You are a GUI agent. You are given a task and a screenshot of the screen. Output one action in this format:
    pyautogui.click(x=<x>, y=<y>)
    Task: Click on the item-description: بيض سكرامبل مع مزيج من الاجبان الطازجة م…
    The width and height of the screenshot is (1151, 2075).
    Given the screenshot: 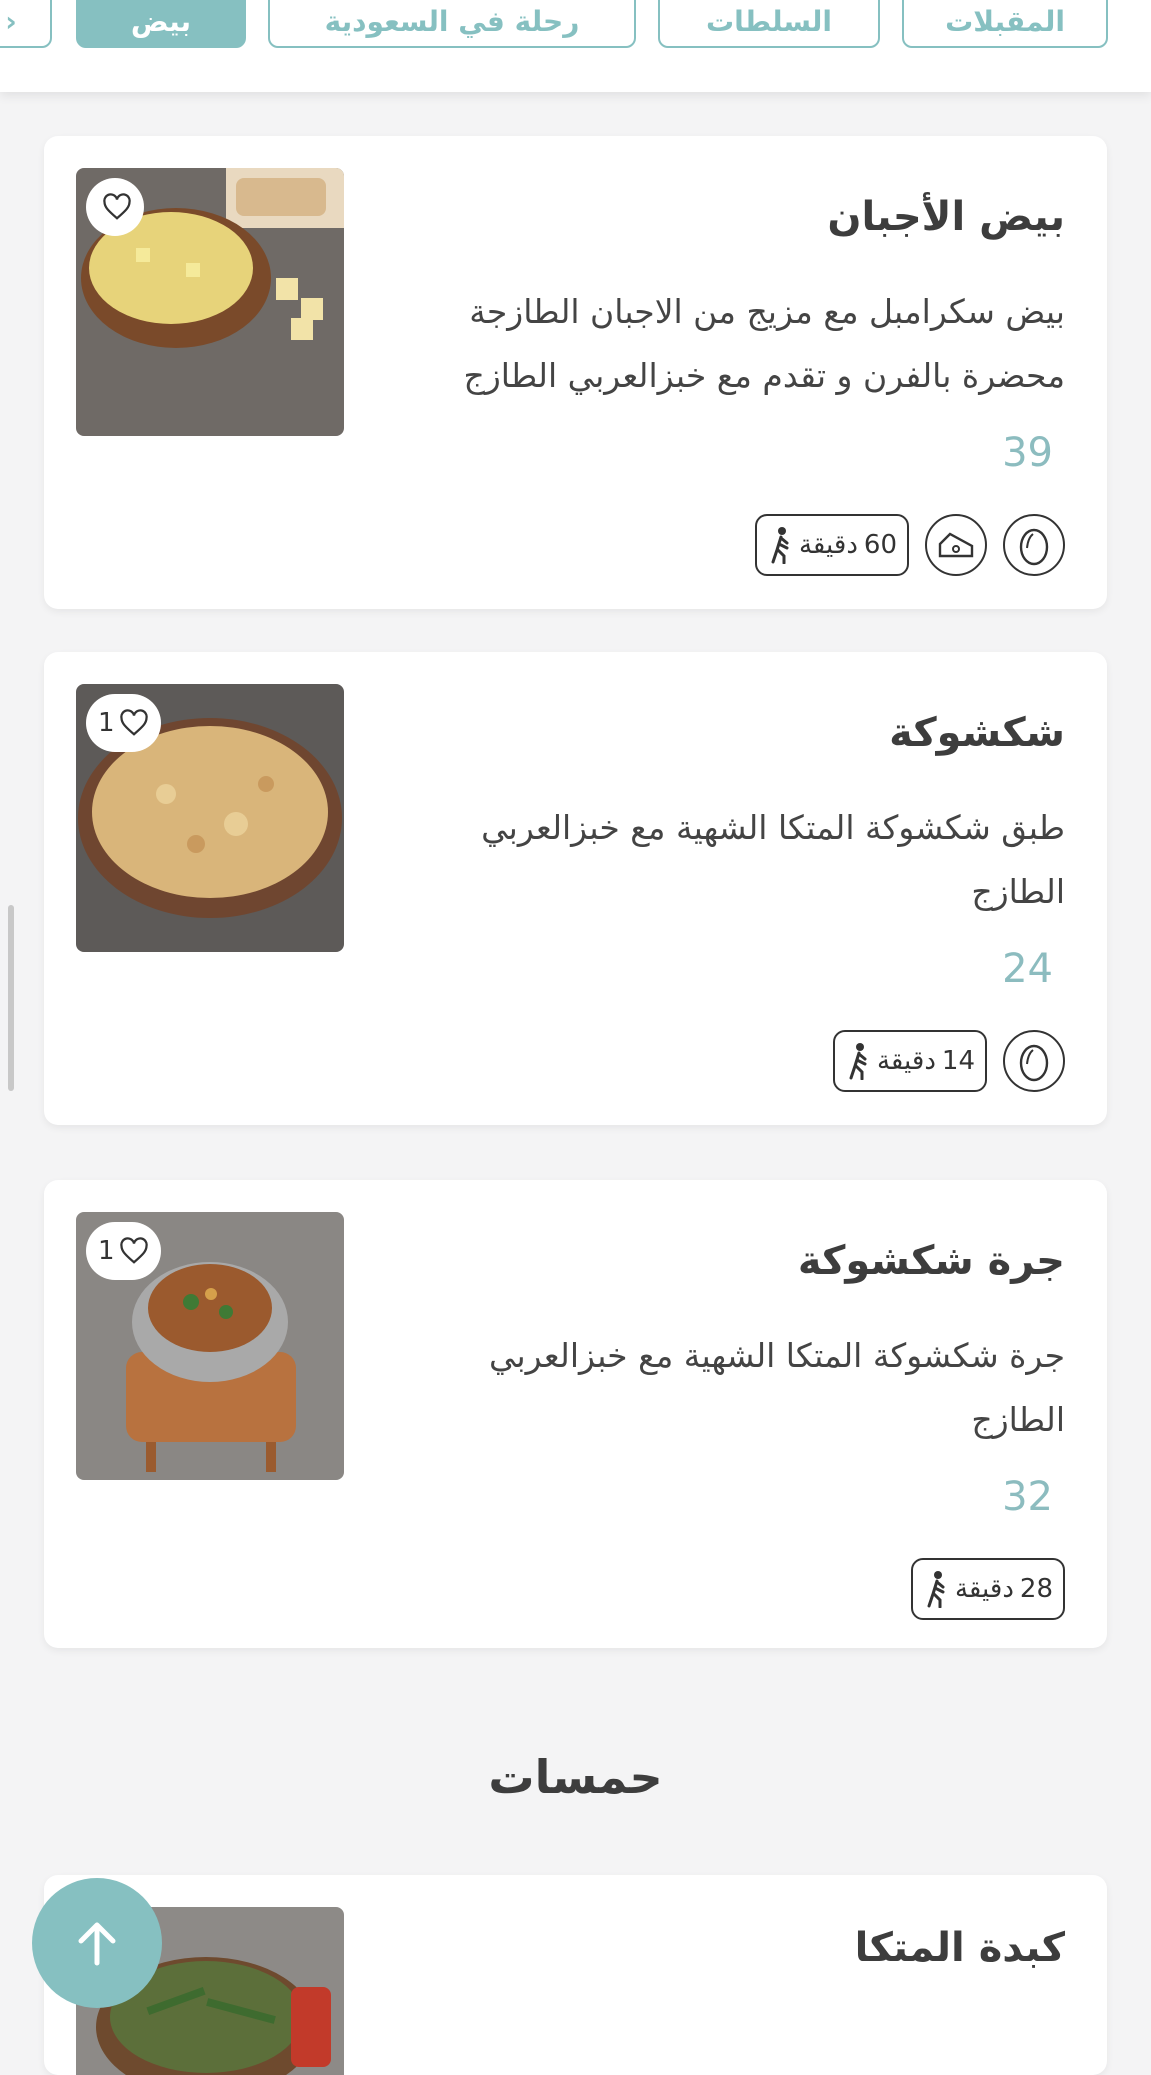 What is the action you would take?
    pyautogui.click(x=764, y=343)
    